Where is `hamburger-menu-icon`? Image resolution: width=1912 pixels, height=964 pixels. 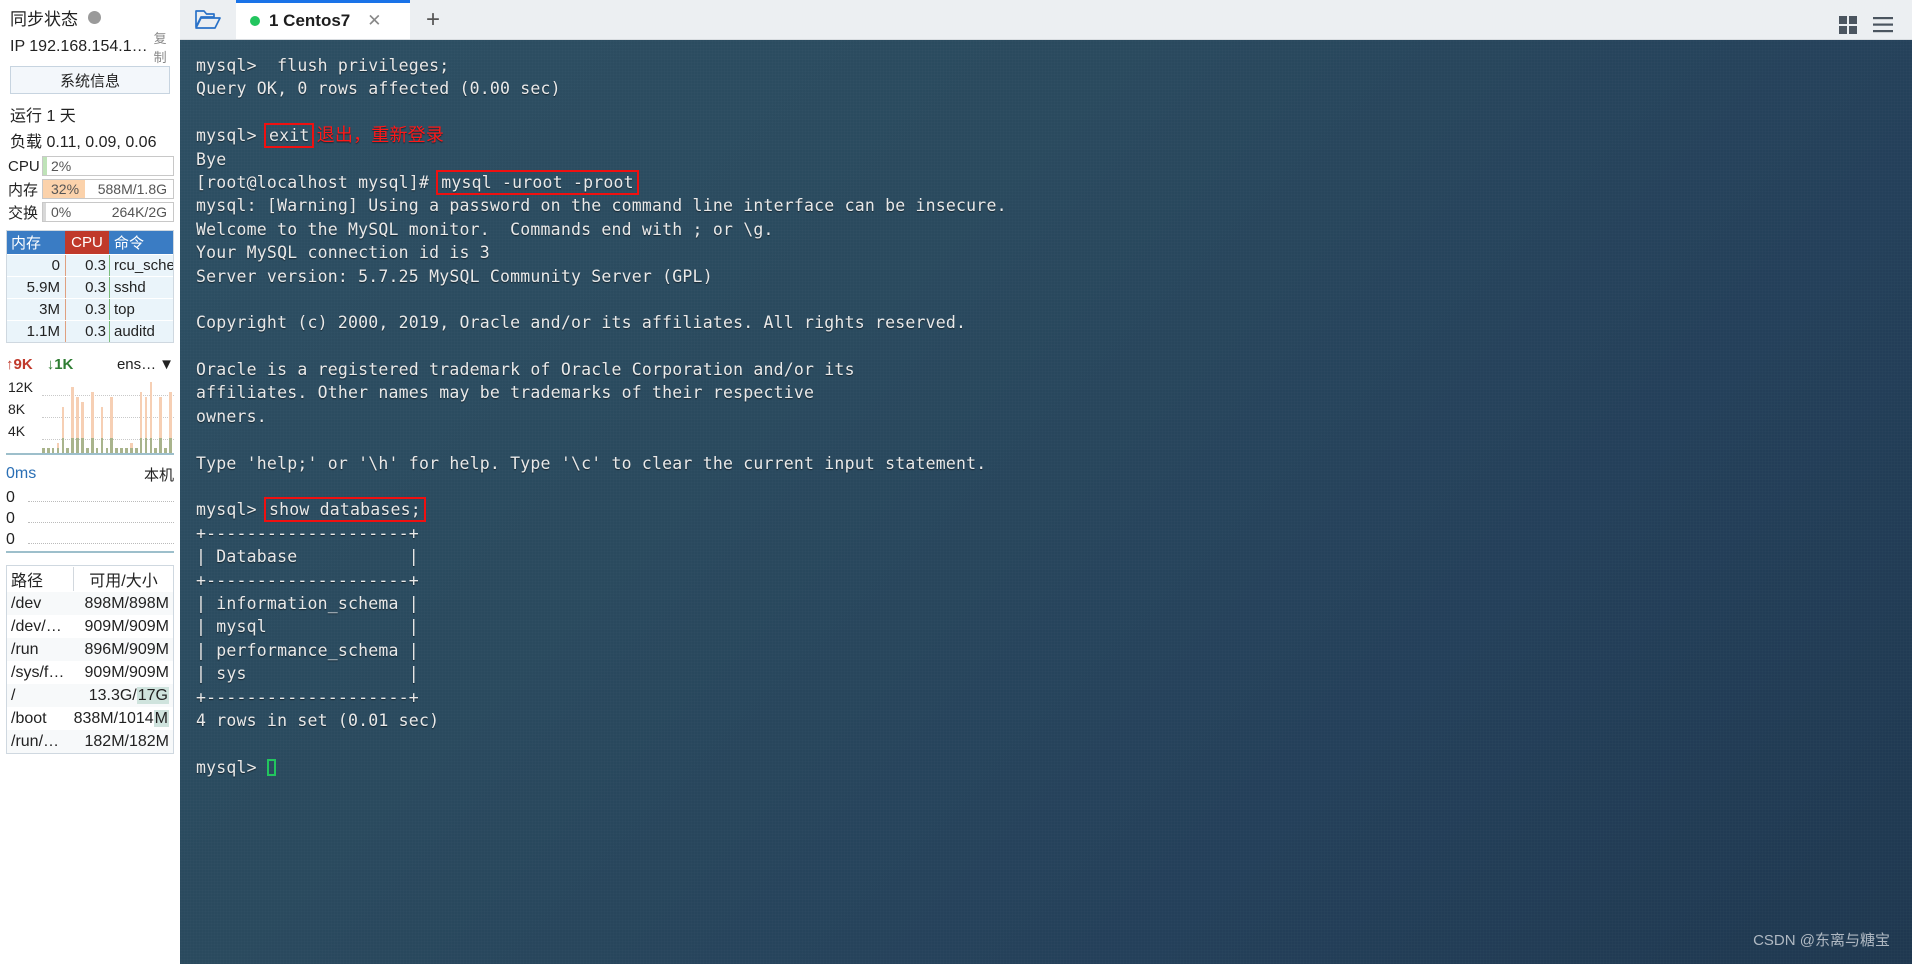
hamburger-menu-icon is located at coordinates (1883, 25).